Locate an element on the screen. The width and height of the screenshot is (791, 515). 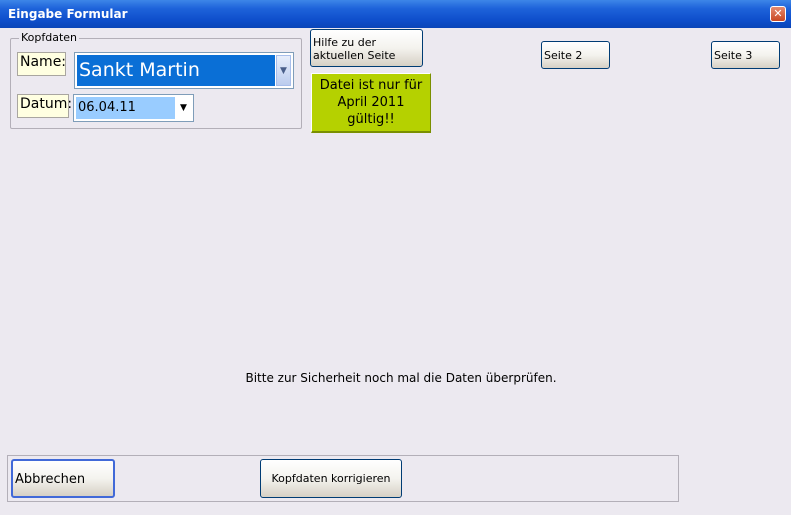
datum-dropdown: 06.04.11 ▼ is located at coordinates (133, 108).